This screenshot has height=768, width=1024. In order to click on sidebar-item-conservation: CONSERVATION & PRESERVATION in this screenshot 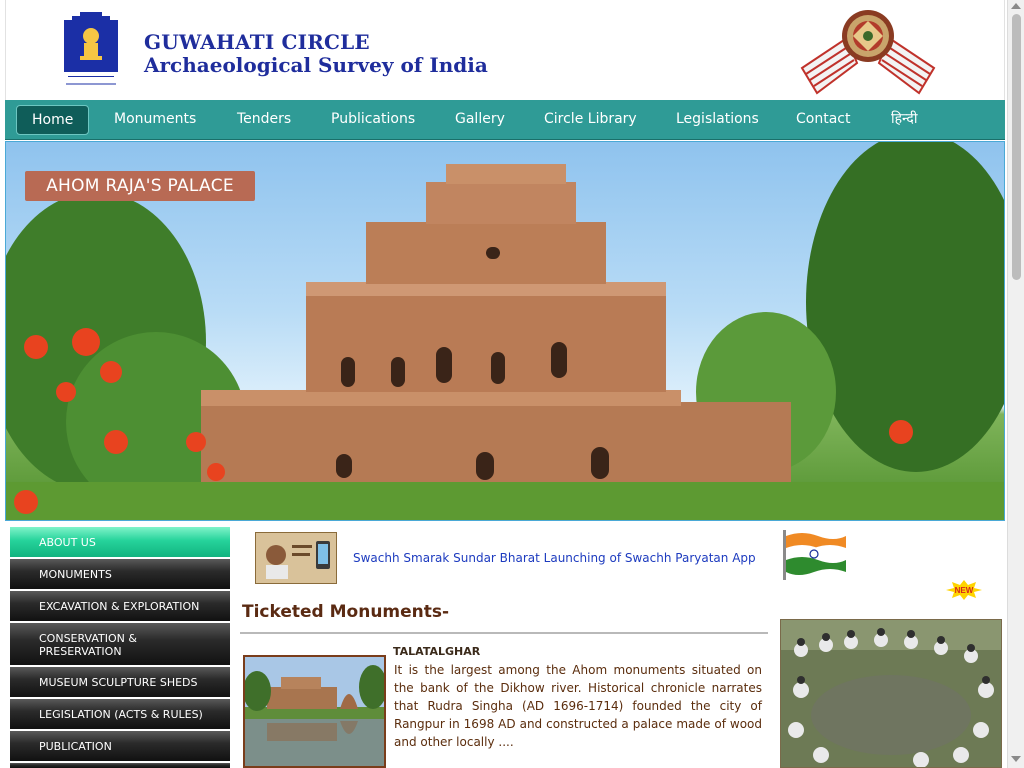, I will do `click(120, 644)`.